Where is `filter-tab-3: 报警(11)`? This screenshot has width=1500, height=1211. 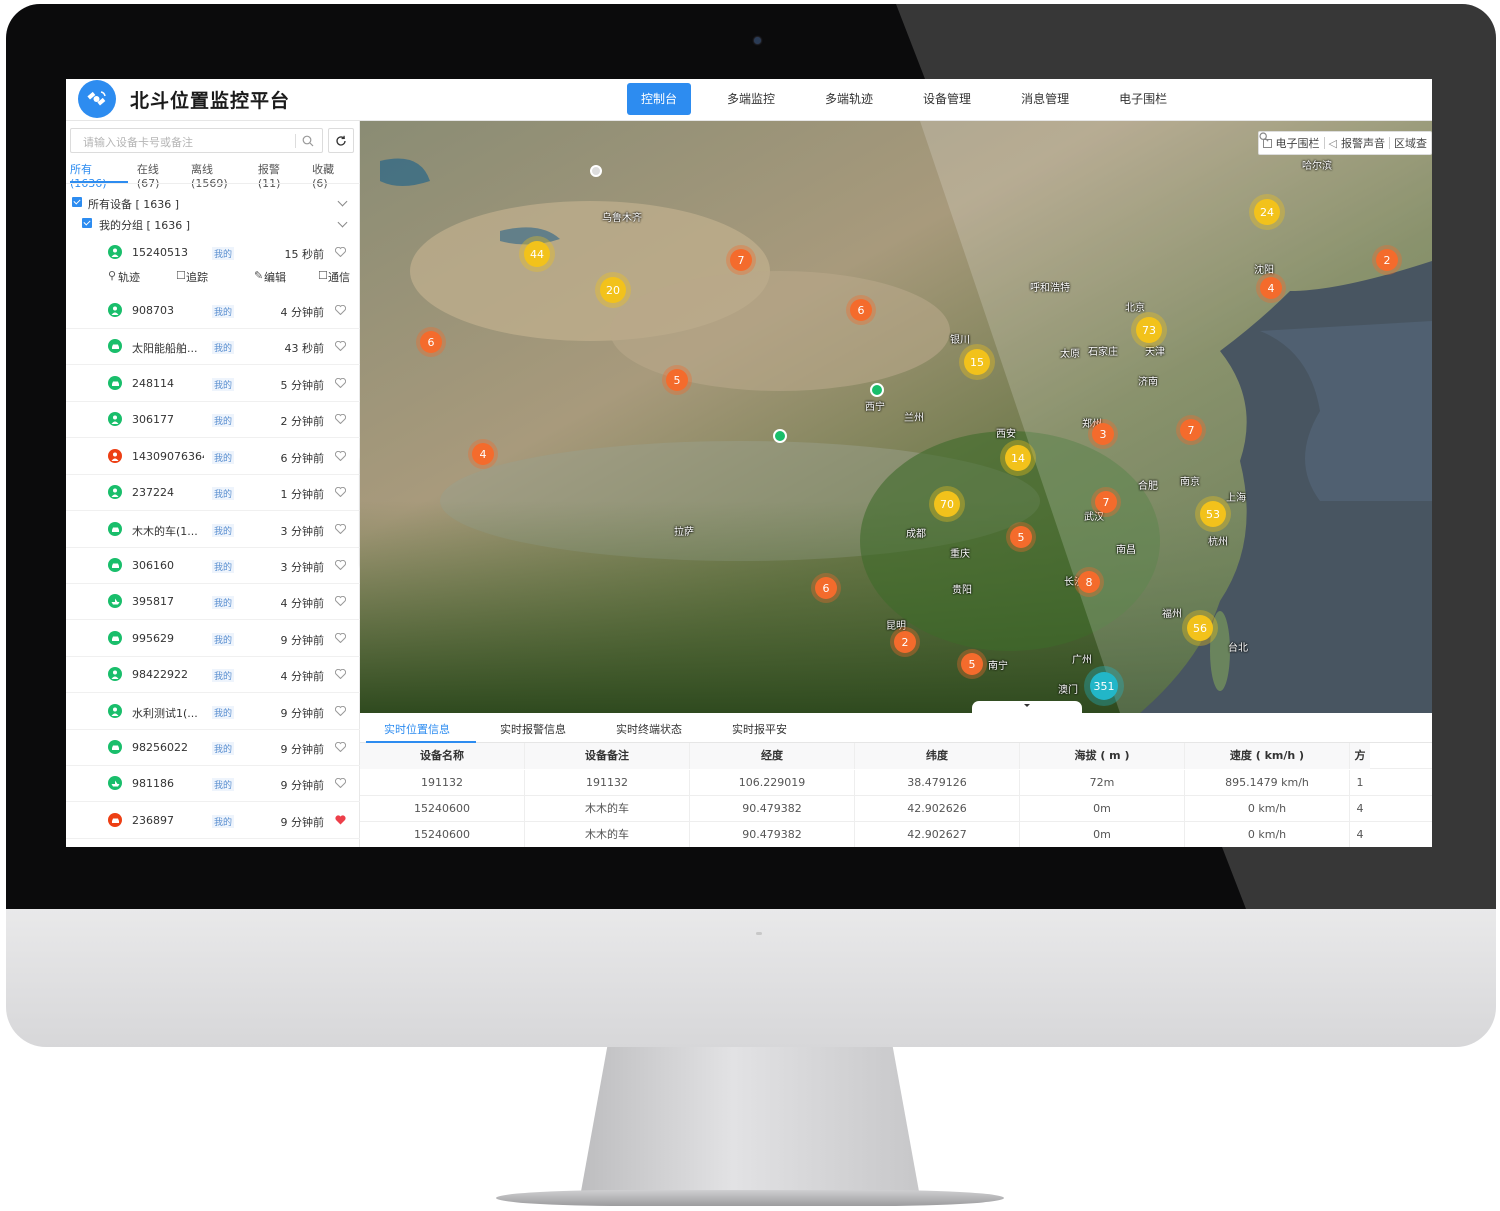 filter-tab-3: 报警(11) is located at coordinates (278, 175).